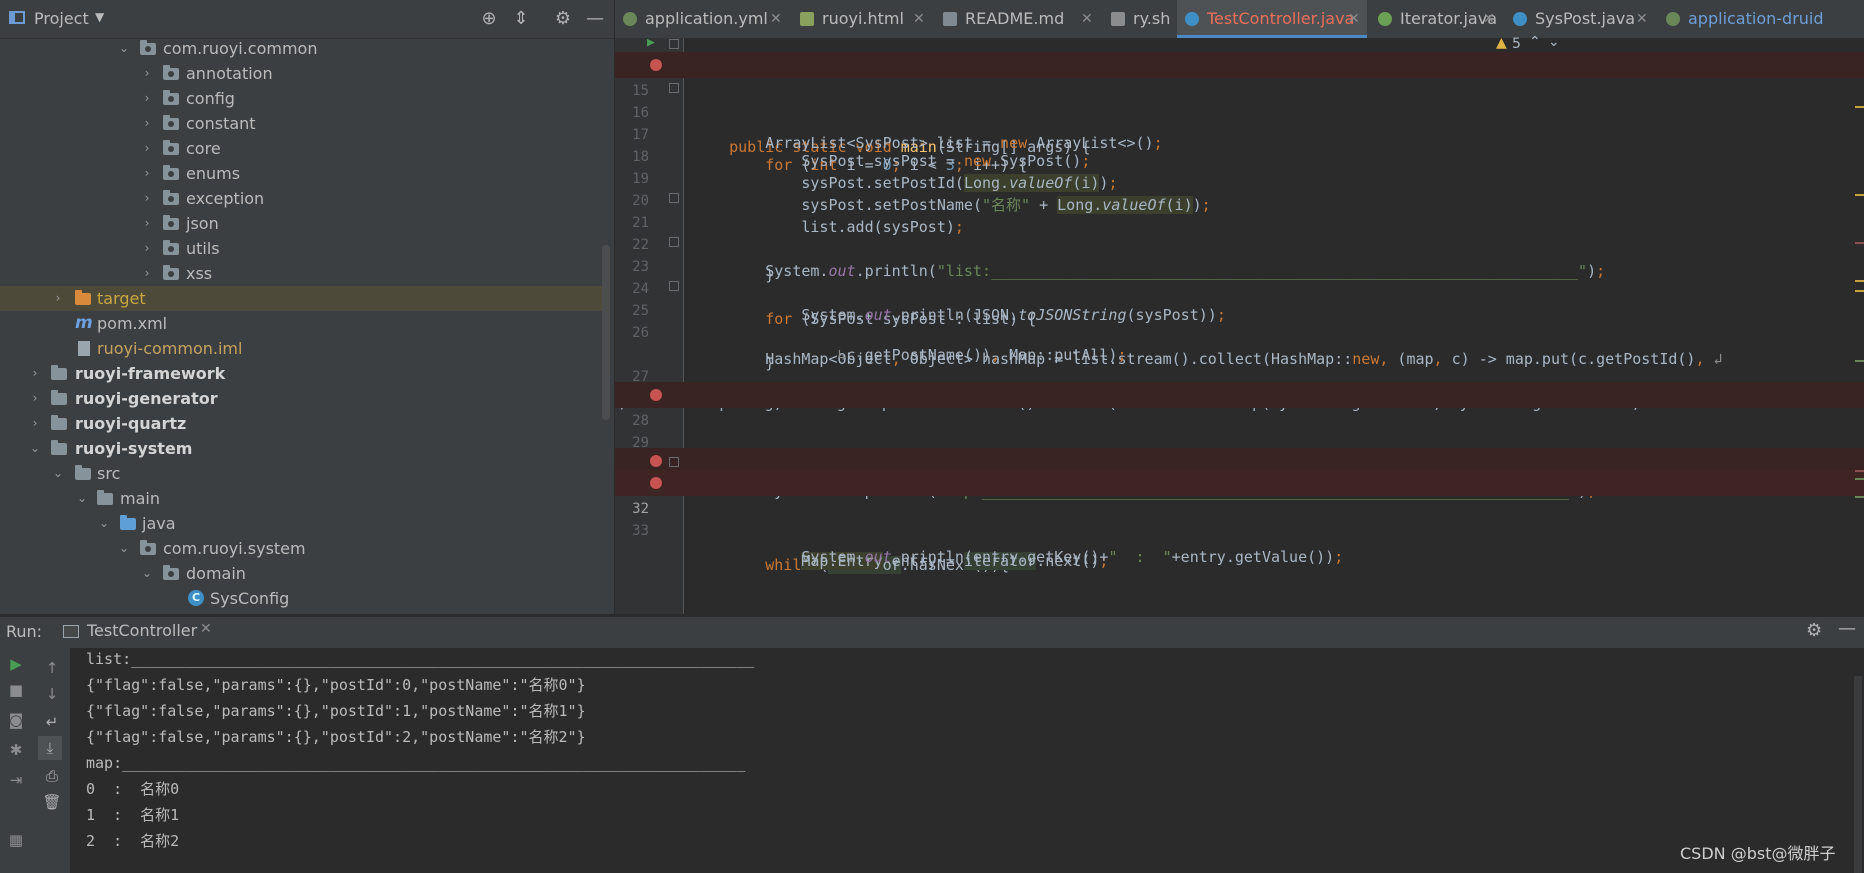  Describe the element at coordinates (303, 498) in the screenshot. I see `tree-item-main: ⌄ main` at that location.